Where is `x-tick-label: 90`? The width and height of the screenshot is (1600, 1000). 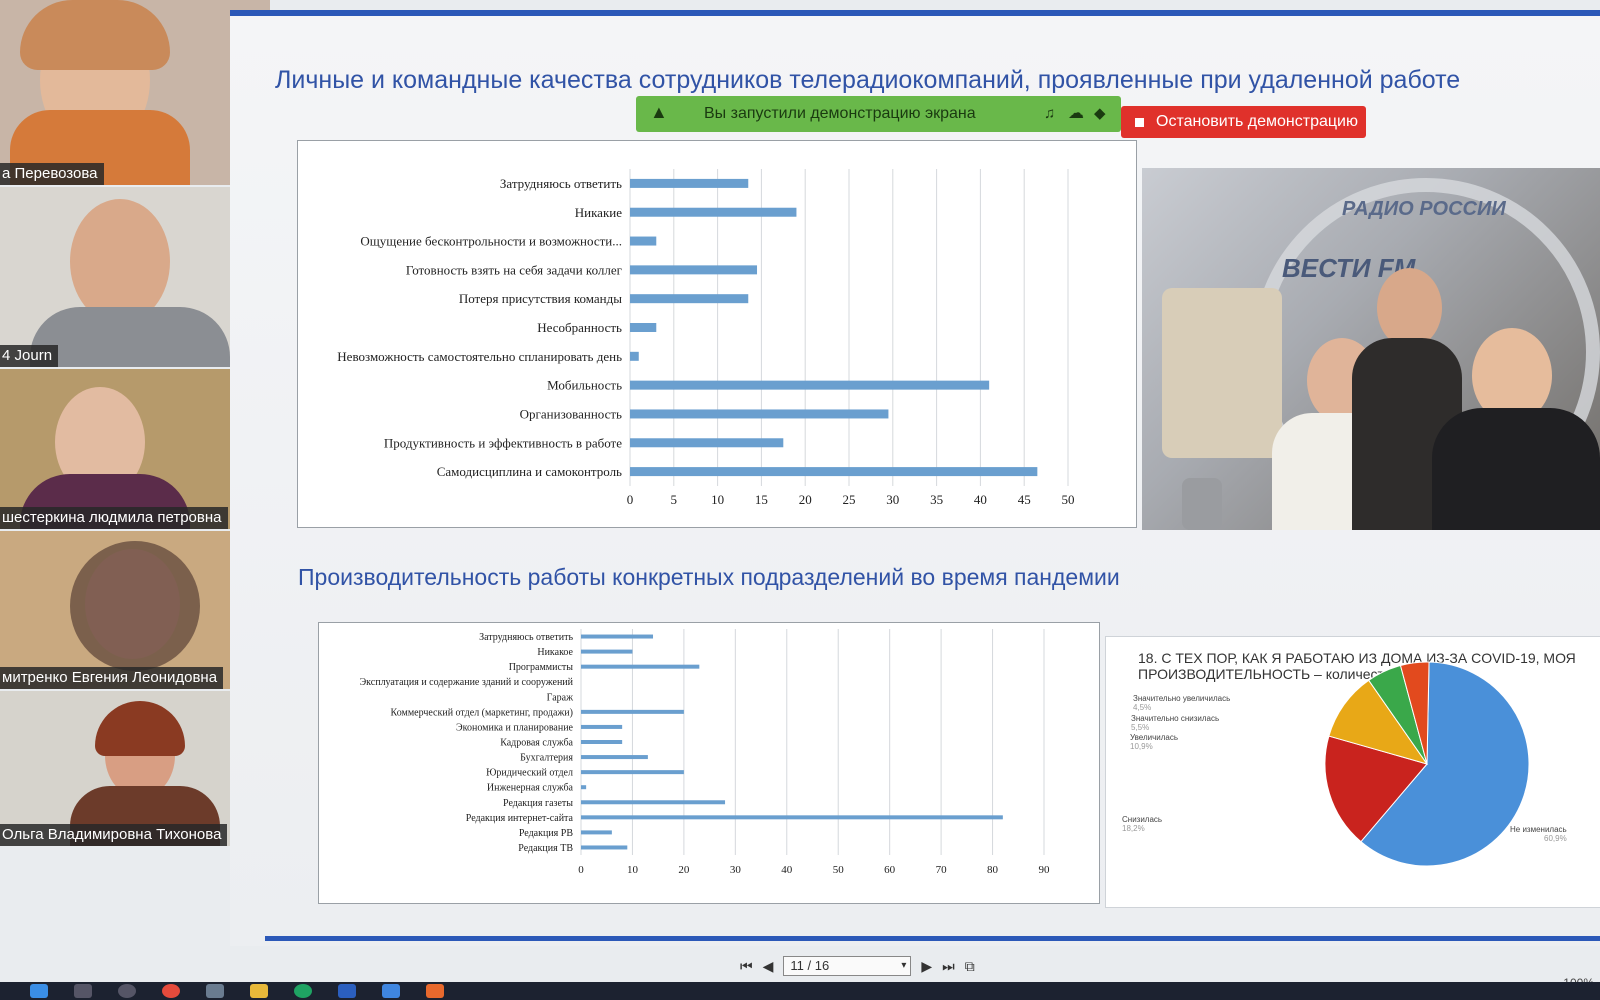
x-tick-label: 90 is located at coordinates (1045, 870).